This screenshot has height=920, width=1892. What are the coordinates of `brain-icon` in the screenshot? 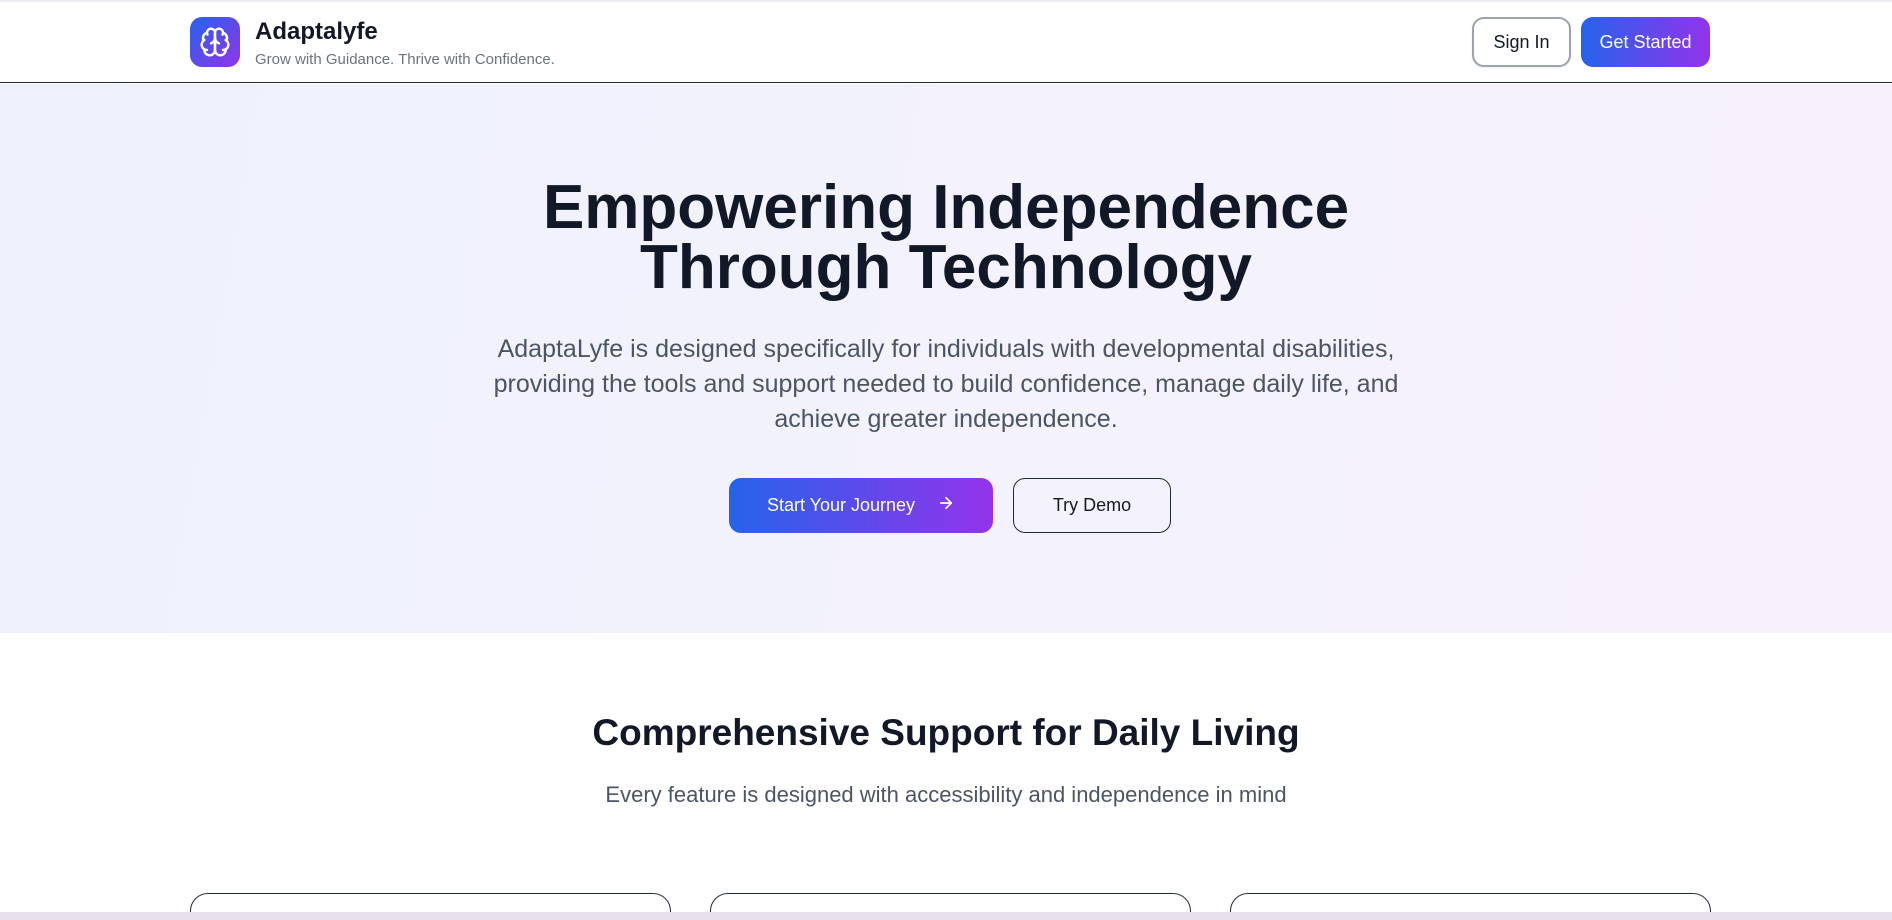 It's located at (215, 42).